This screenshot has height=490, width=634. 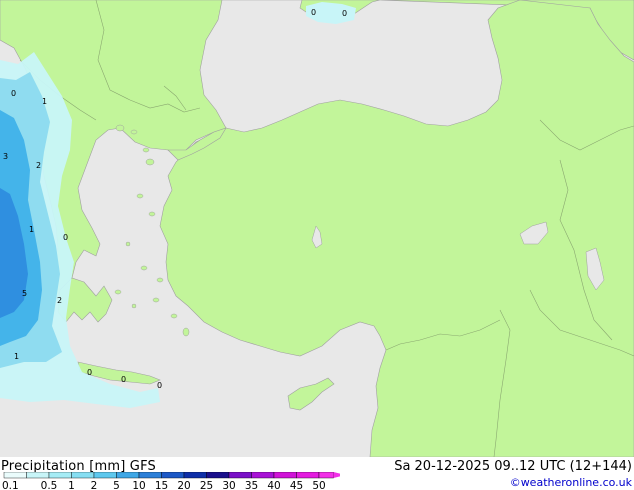 I want to click on colorbar-tick-label: 40, so click(x=273, y=485).